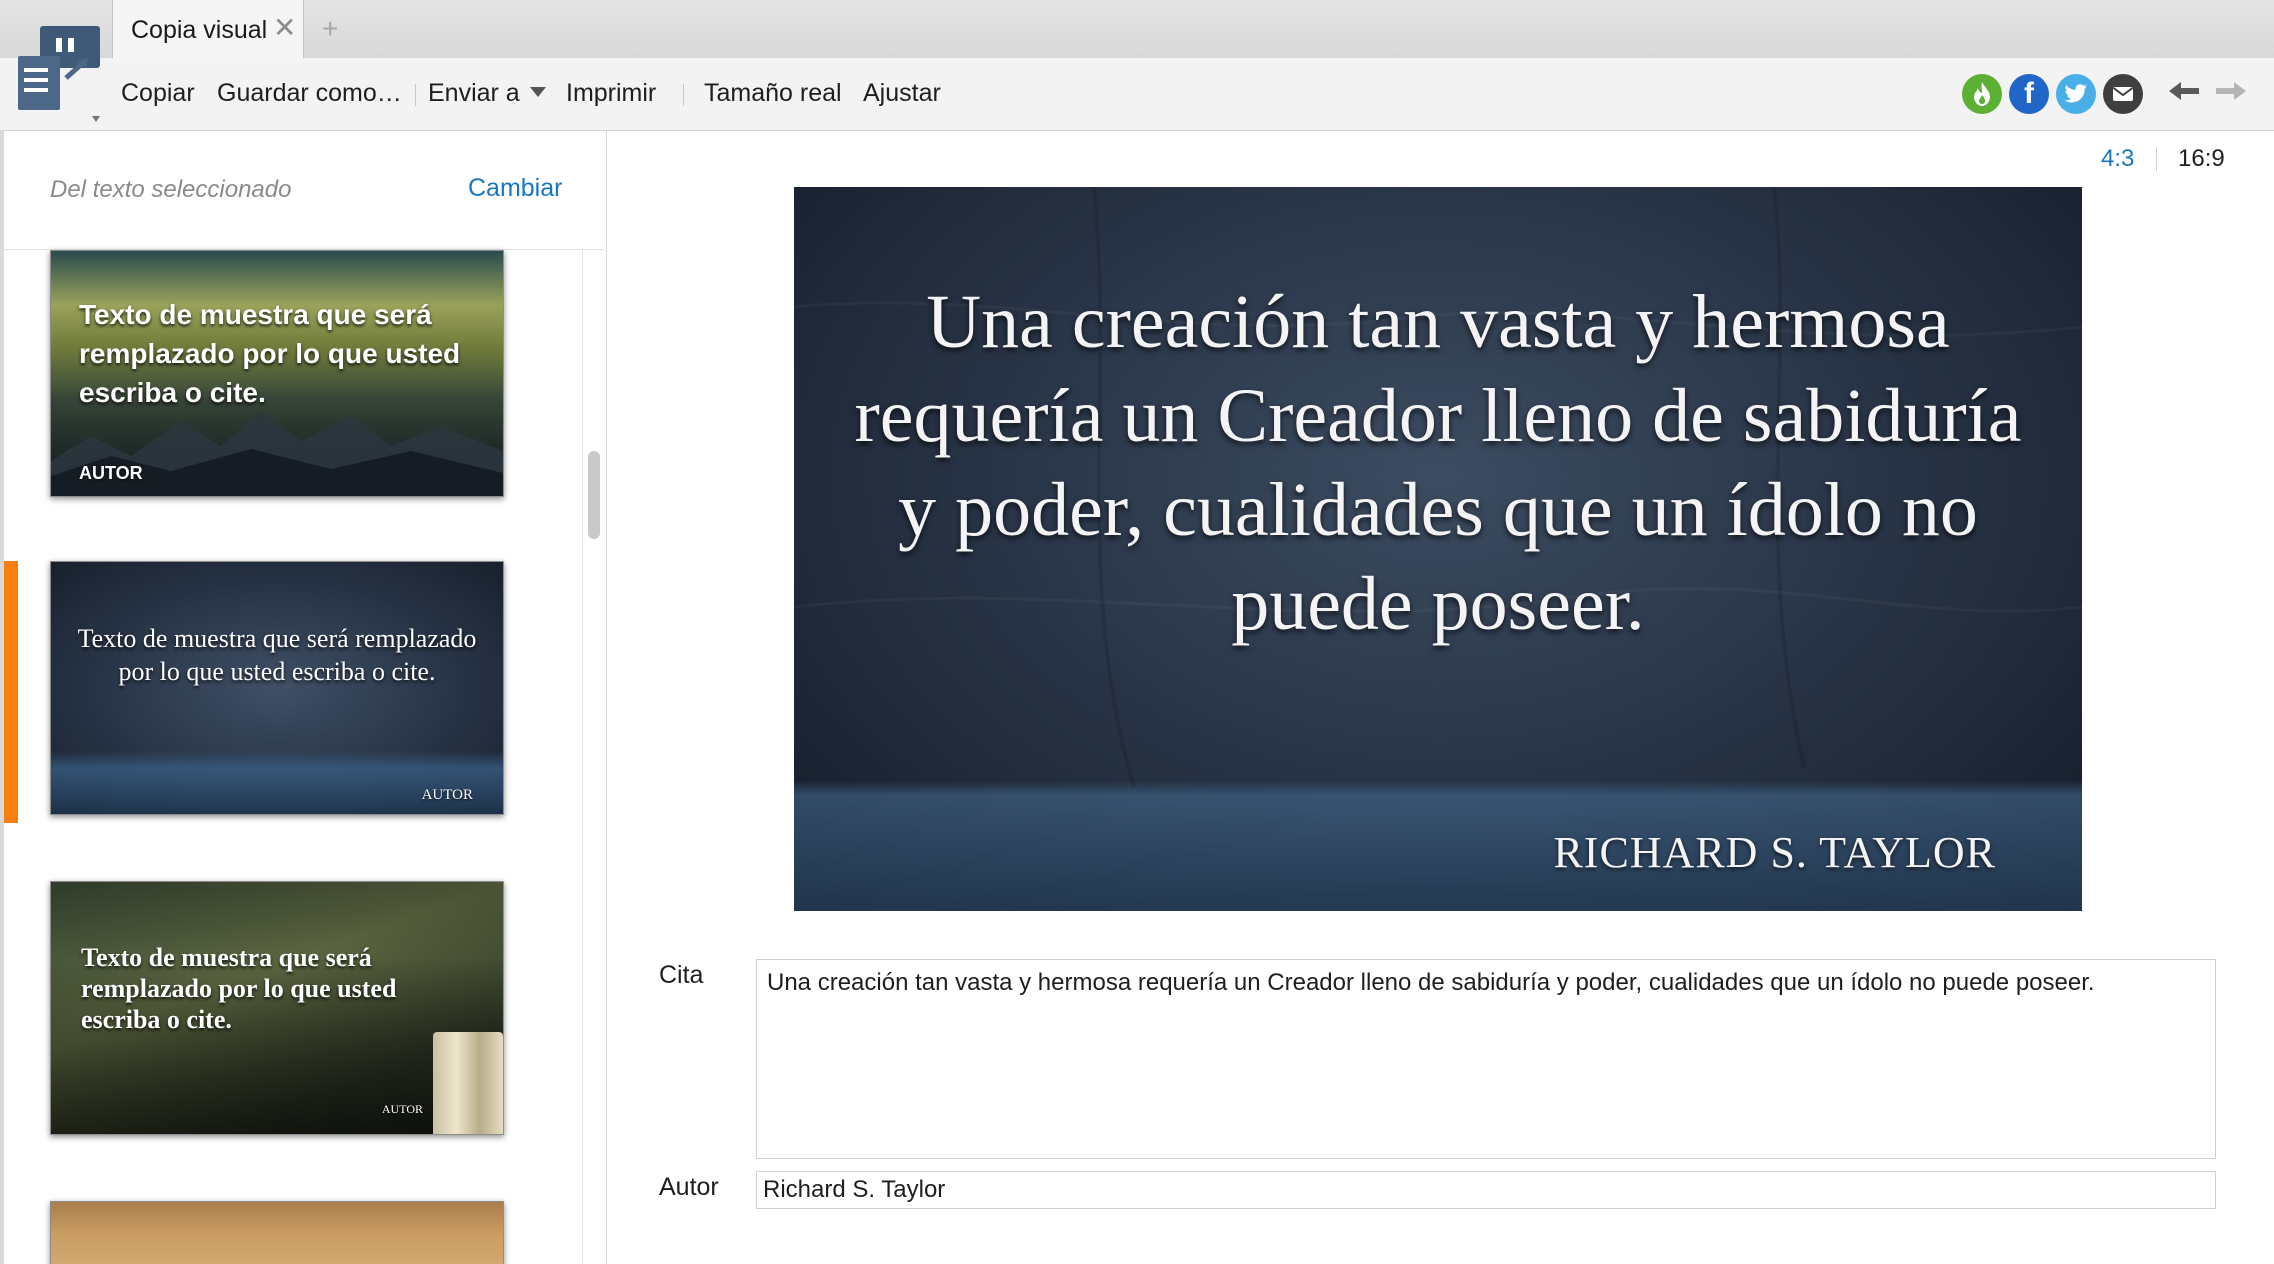  What do you see at coordinates (474, 93) in the screenshot?
I see `send-to-label: Enviar a` at bounding box center [474, 93].